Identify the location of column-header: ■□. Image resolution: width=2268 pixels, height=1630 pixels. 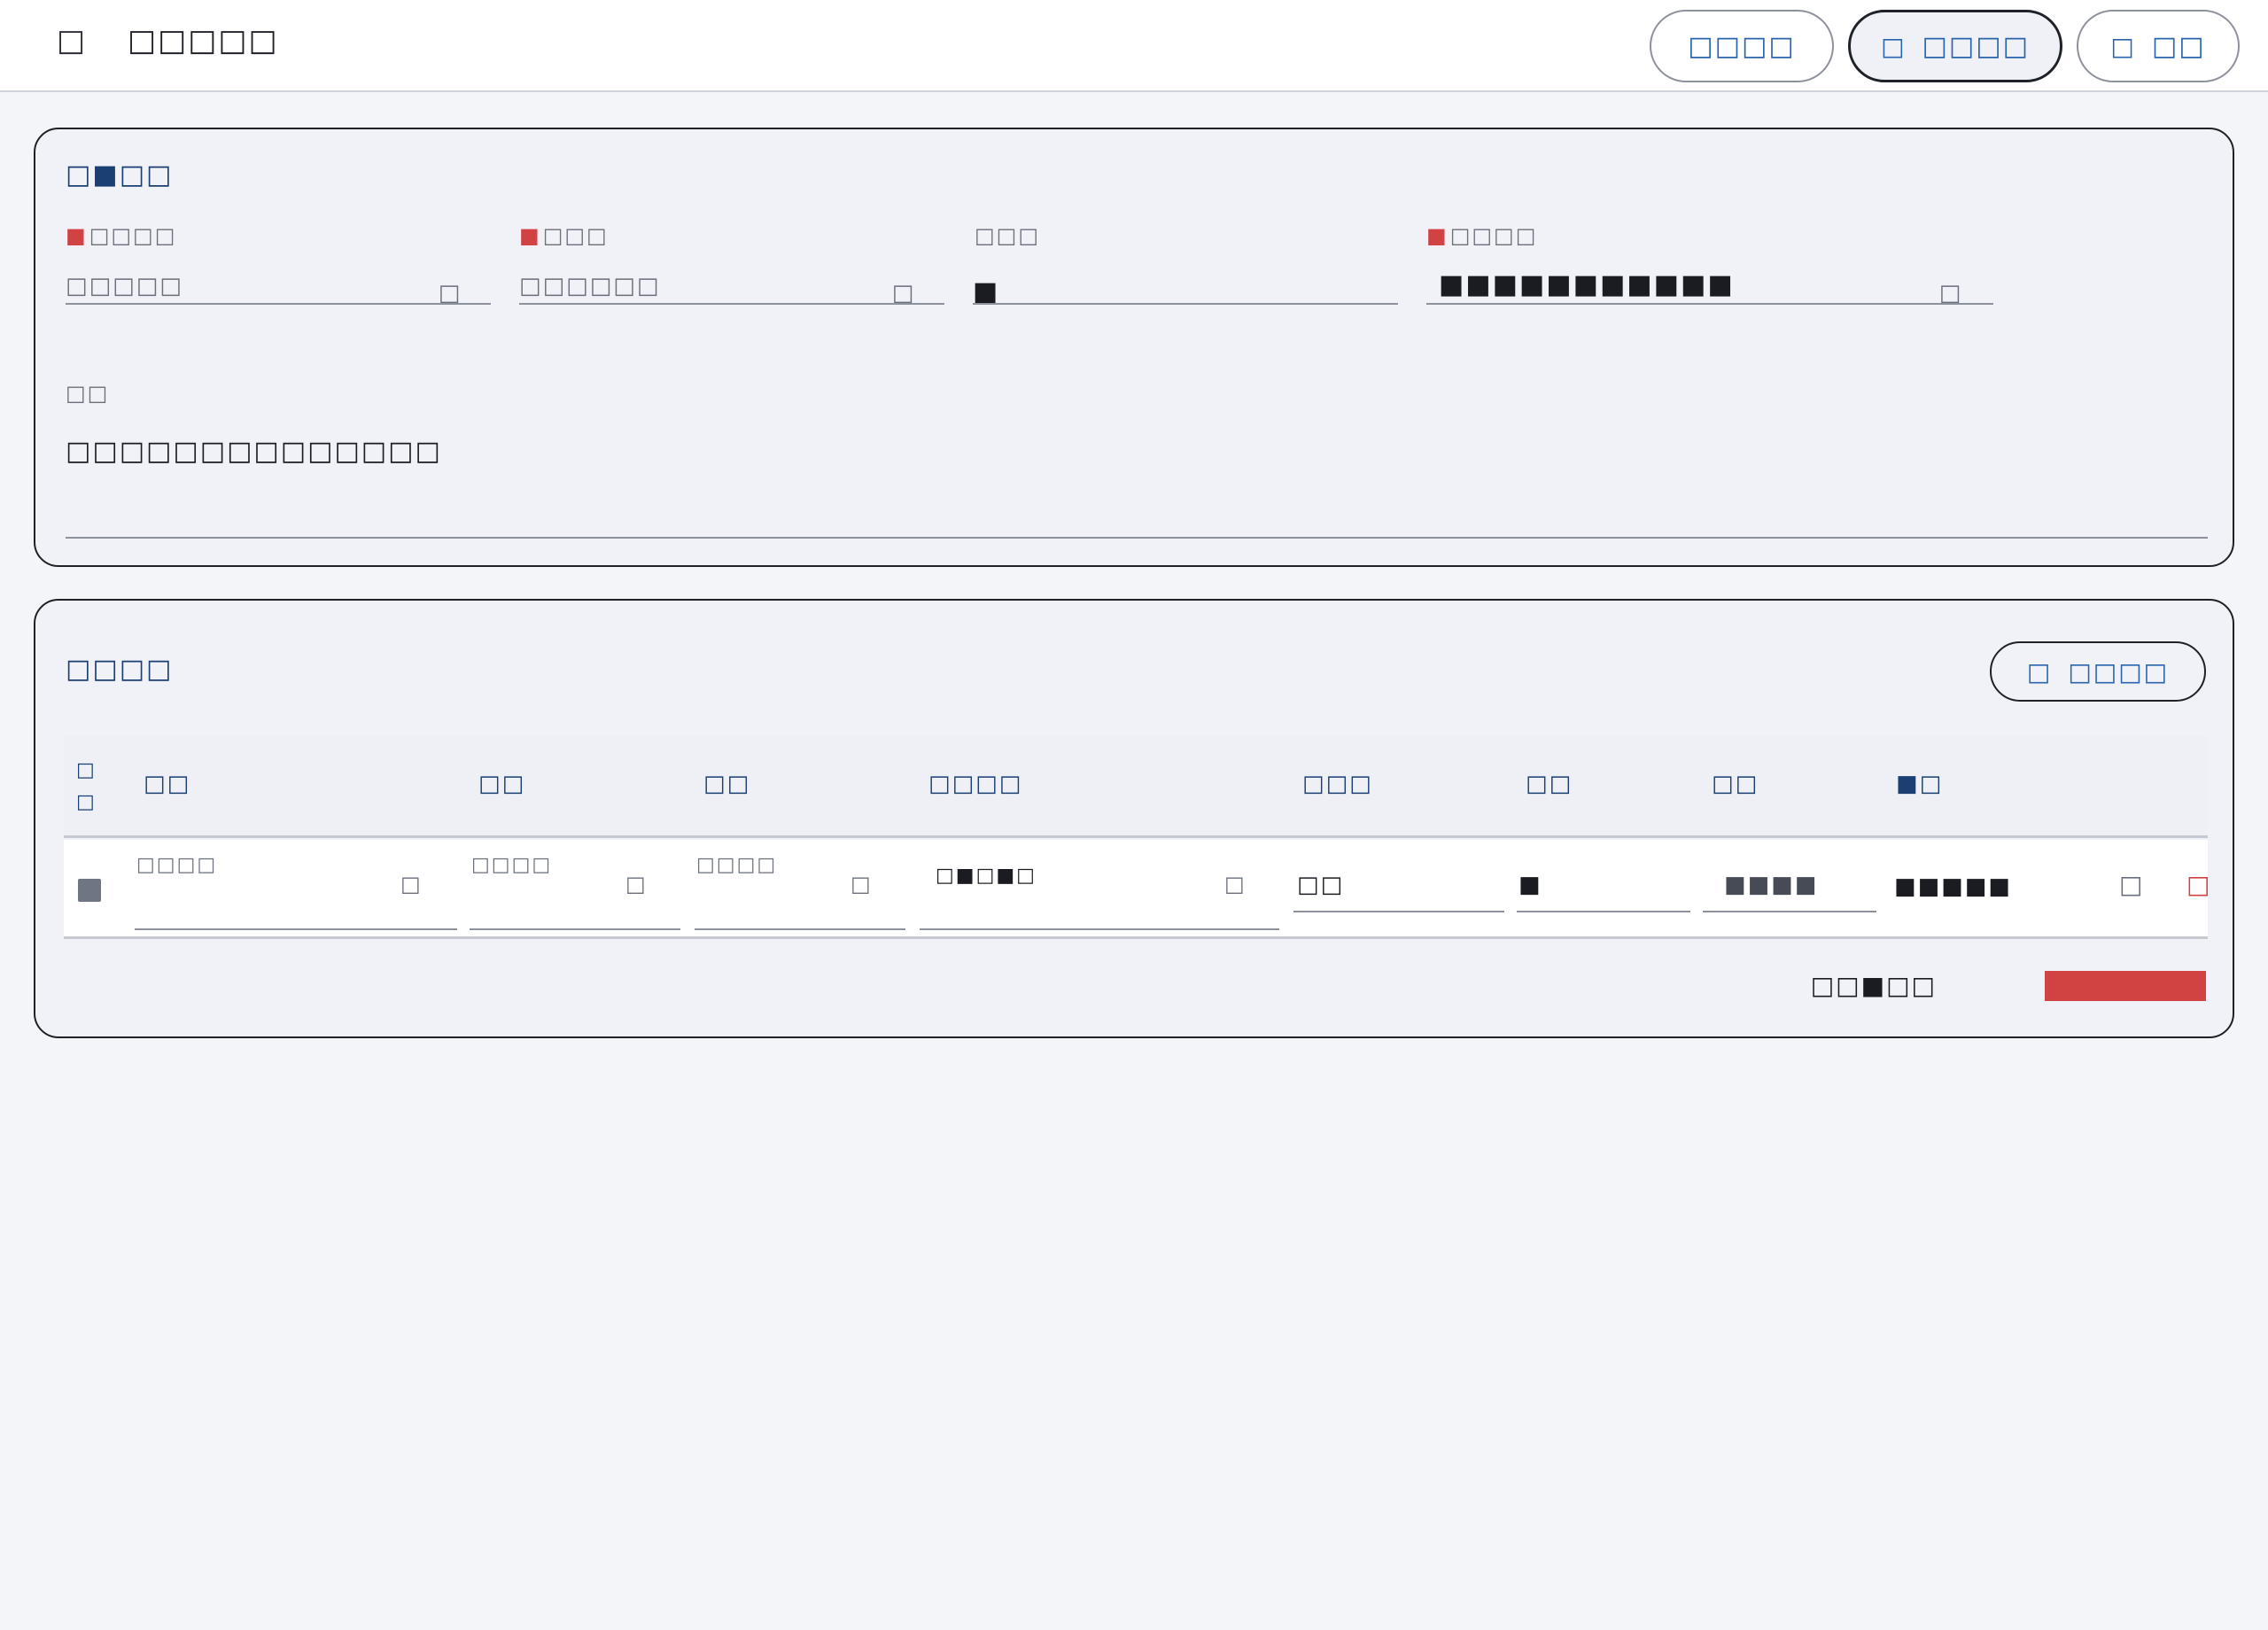
(1919, 784).